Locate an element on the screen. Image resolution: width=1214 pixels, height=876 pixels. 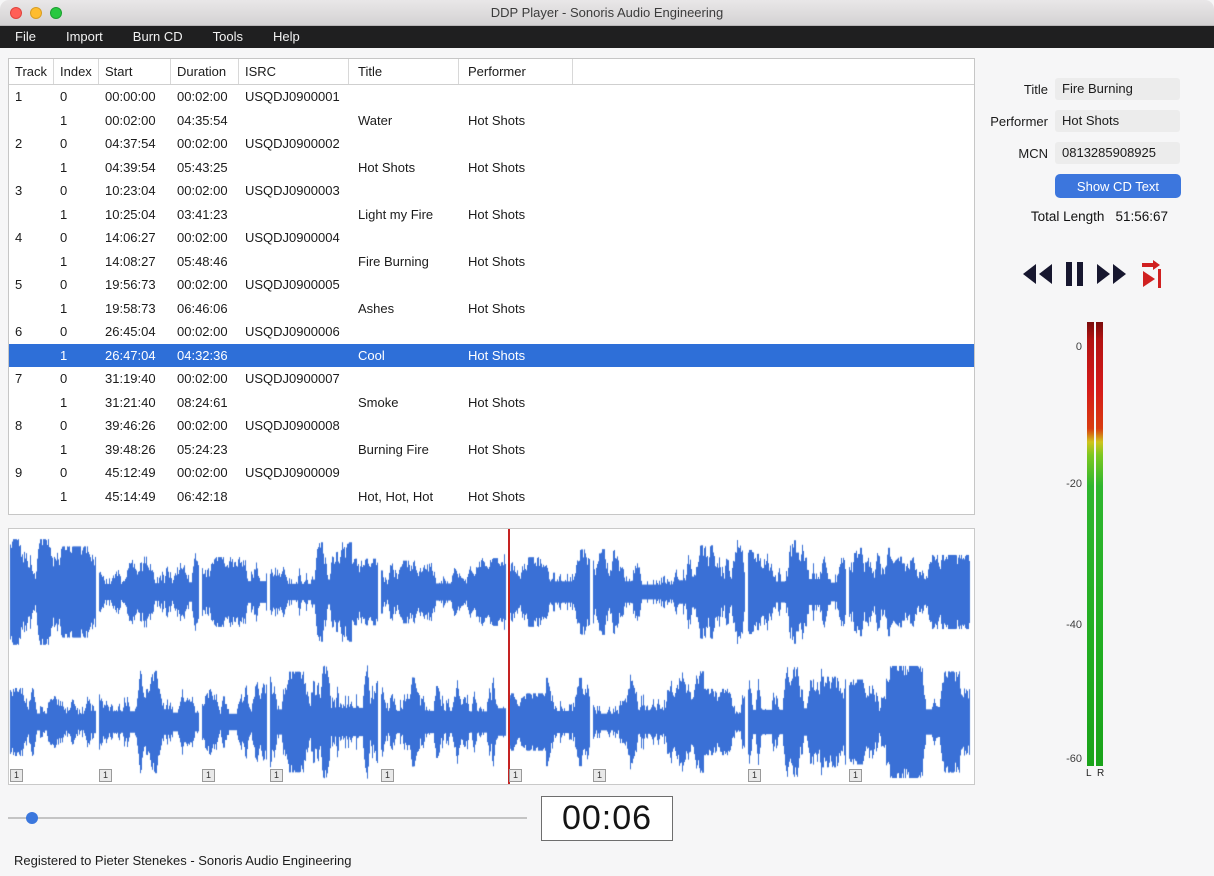
table-row: 5 0 19:56:73 00:02:00 USQDJ0900005 is located at coordinates (491, 285).